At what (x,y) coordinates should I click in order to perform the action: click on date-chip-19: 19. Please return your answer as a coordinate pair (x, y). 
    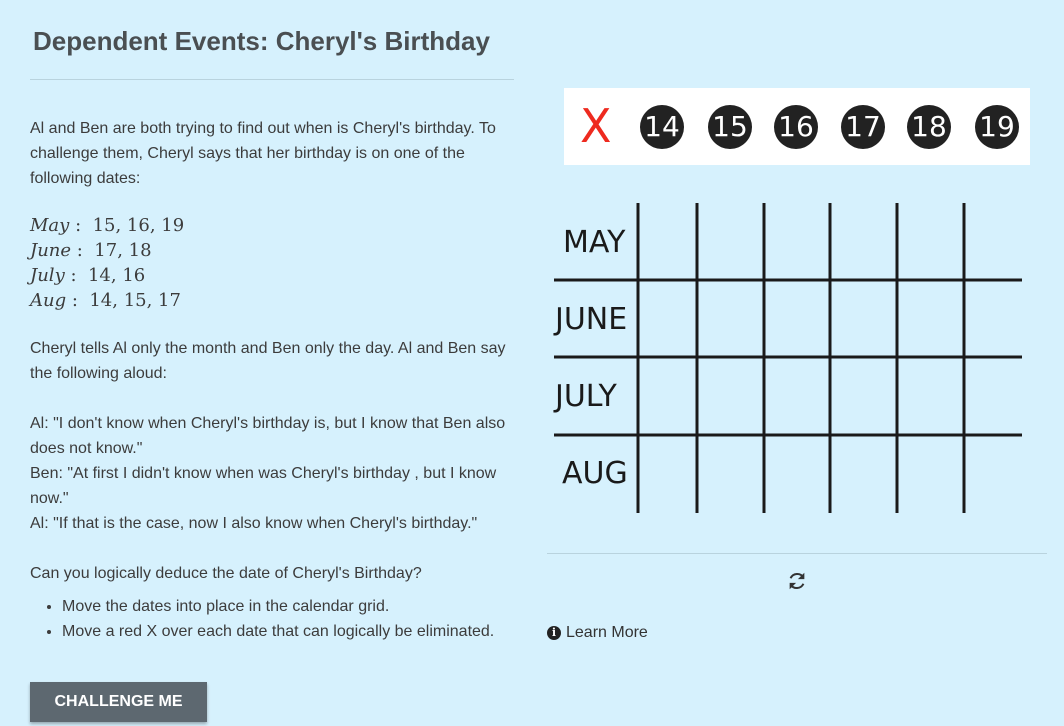
    Looking at the image, I should click on (997, 127).